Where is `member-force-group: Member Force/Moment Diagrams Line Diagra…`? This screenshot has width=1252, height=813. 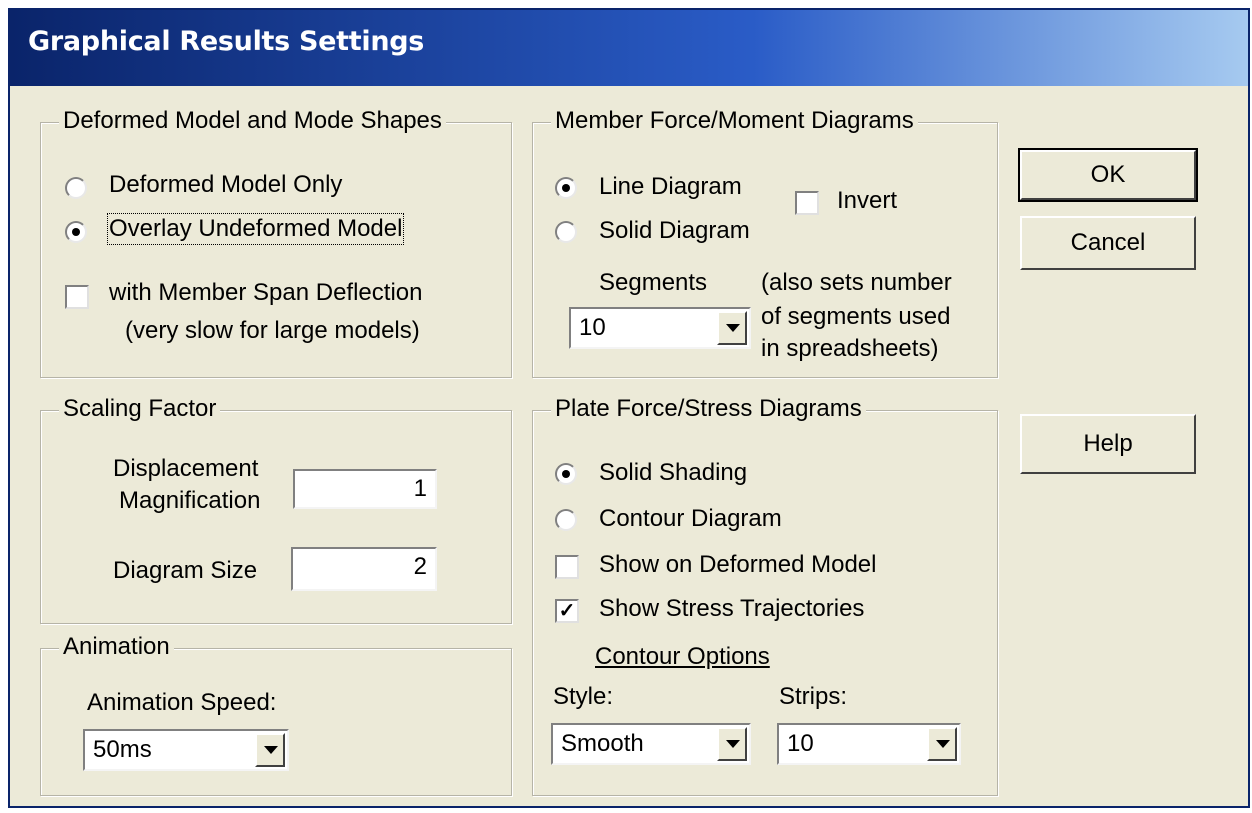
member-force-group: Member Force/Moment Diagrams Line Diagra… is located at coordinates (765, 242).